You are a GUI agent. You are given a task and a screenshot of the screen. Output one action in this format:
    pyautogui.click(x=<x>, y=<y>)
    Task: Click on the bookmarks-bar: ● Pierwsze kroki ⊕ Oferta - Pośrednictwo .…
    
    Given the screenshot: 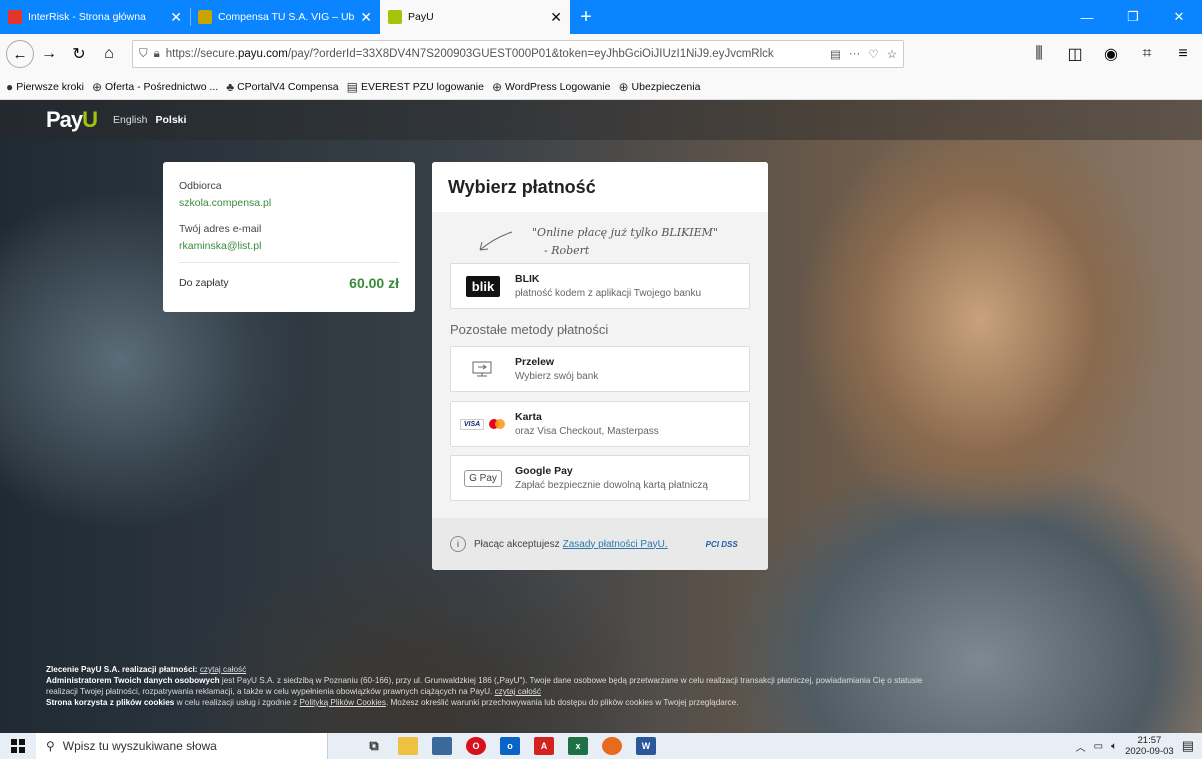 What is the action you would take?
    pyautogui.click(x=601, y=87)
    